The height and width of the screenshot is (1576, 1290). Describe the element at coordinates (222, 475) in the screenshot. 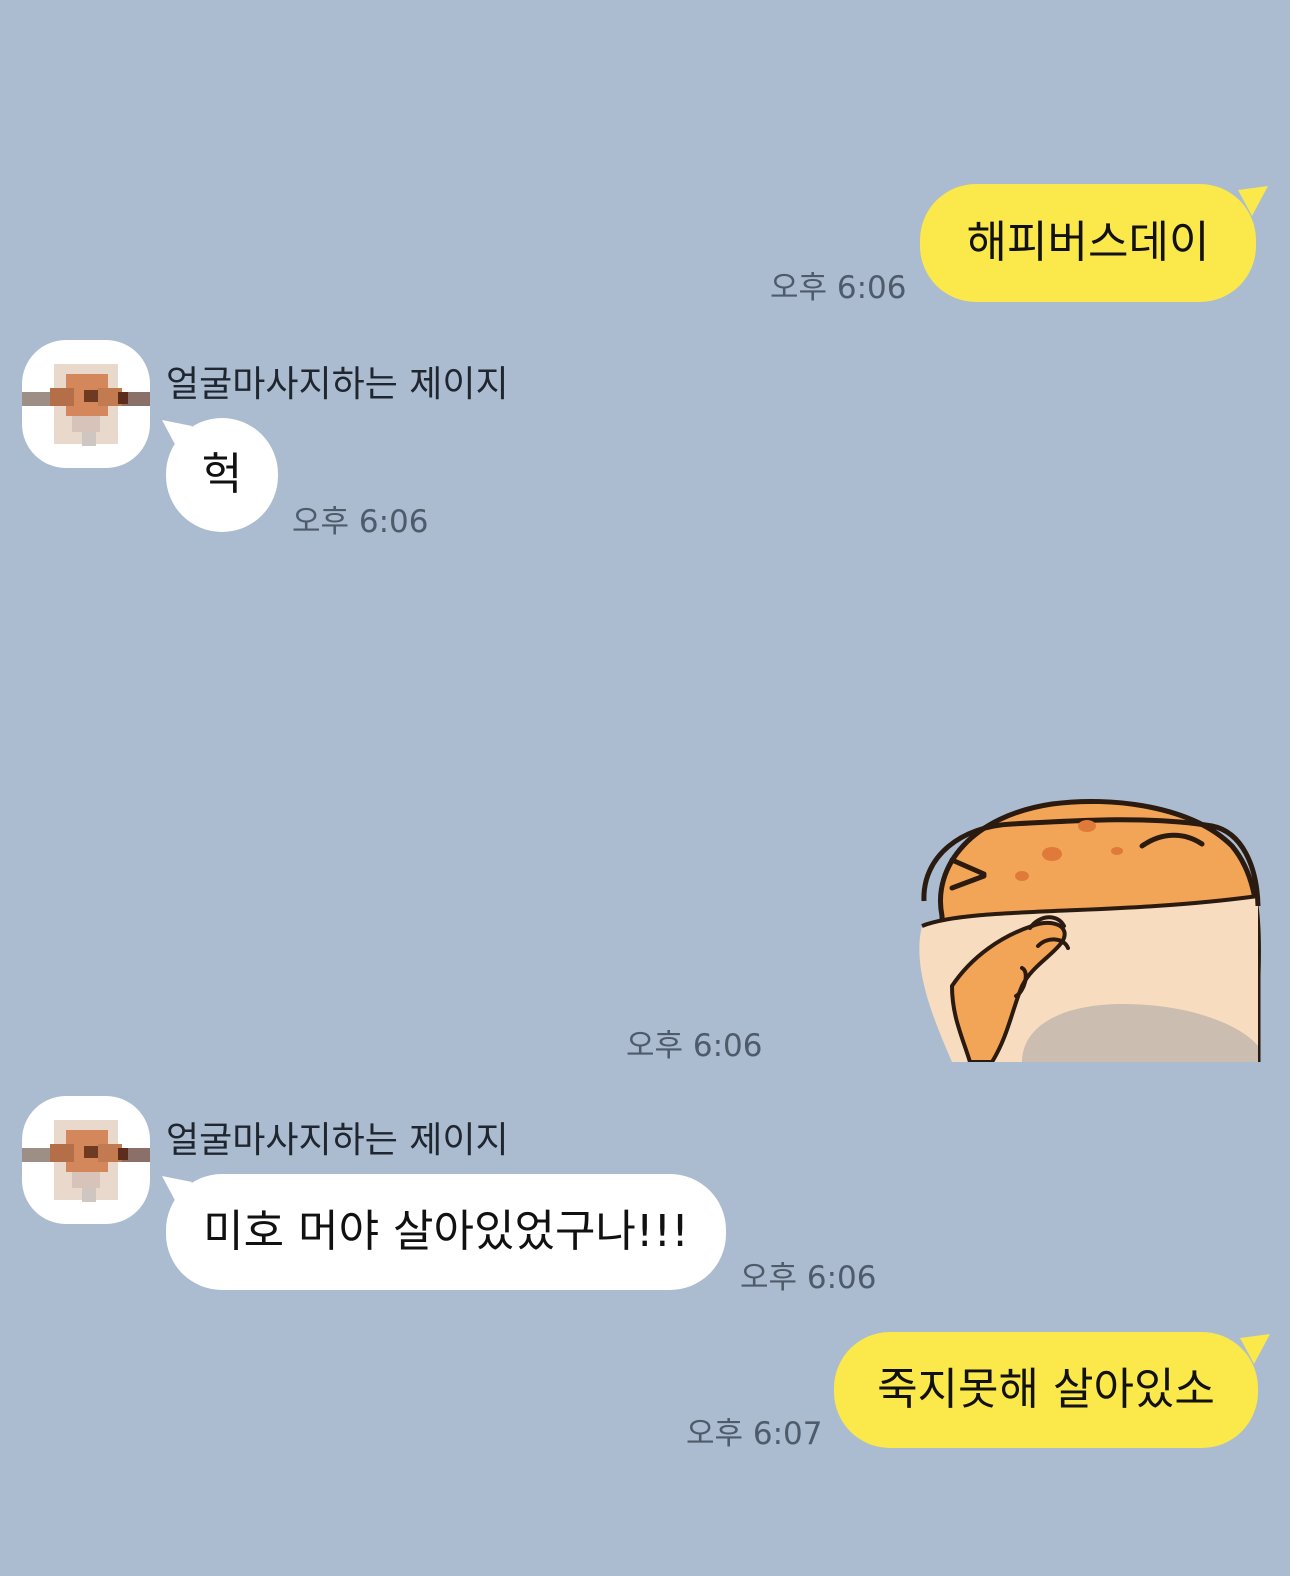

I see `message-bubble: 헉` at that location.